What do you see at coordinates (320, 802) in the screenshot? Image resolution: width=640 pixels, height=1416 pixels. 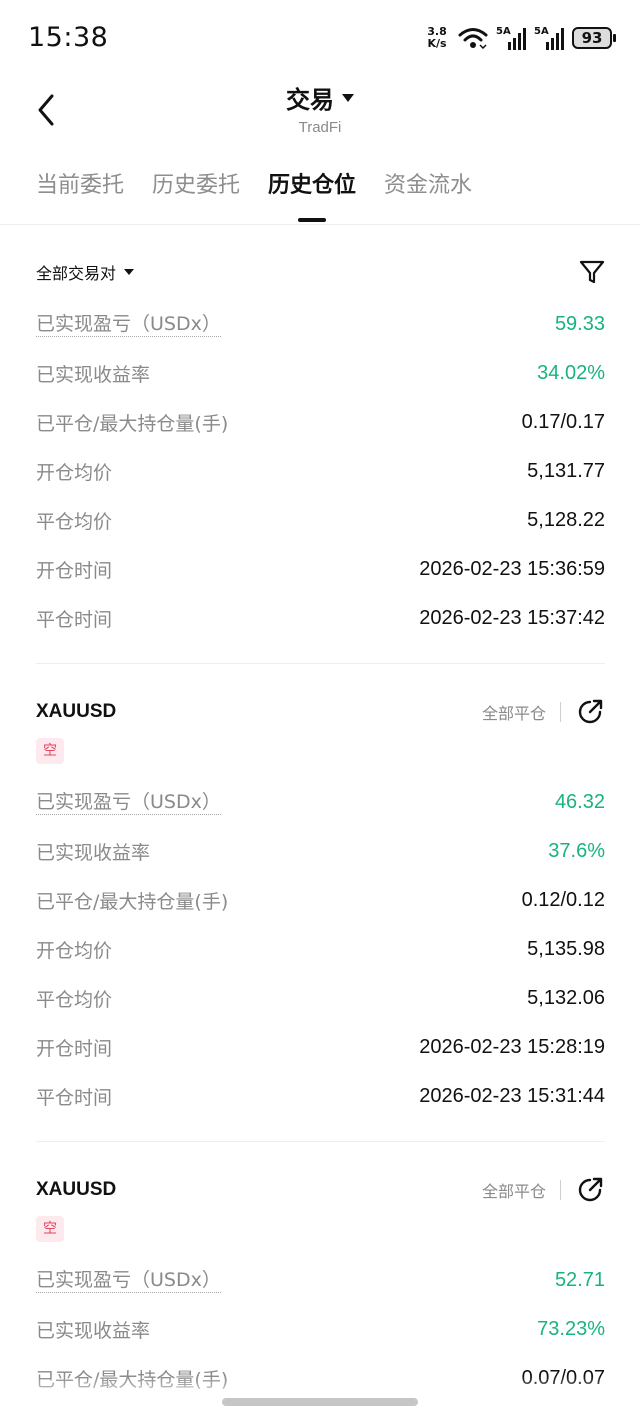 I see `pnl-row: 已实现盈亏（USDx） 46.32` at bounding box center [320, 802].